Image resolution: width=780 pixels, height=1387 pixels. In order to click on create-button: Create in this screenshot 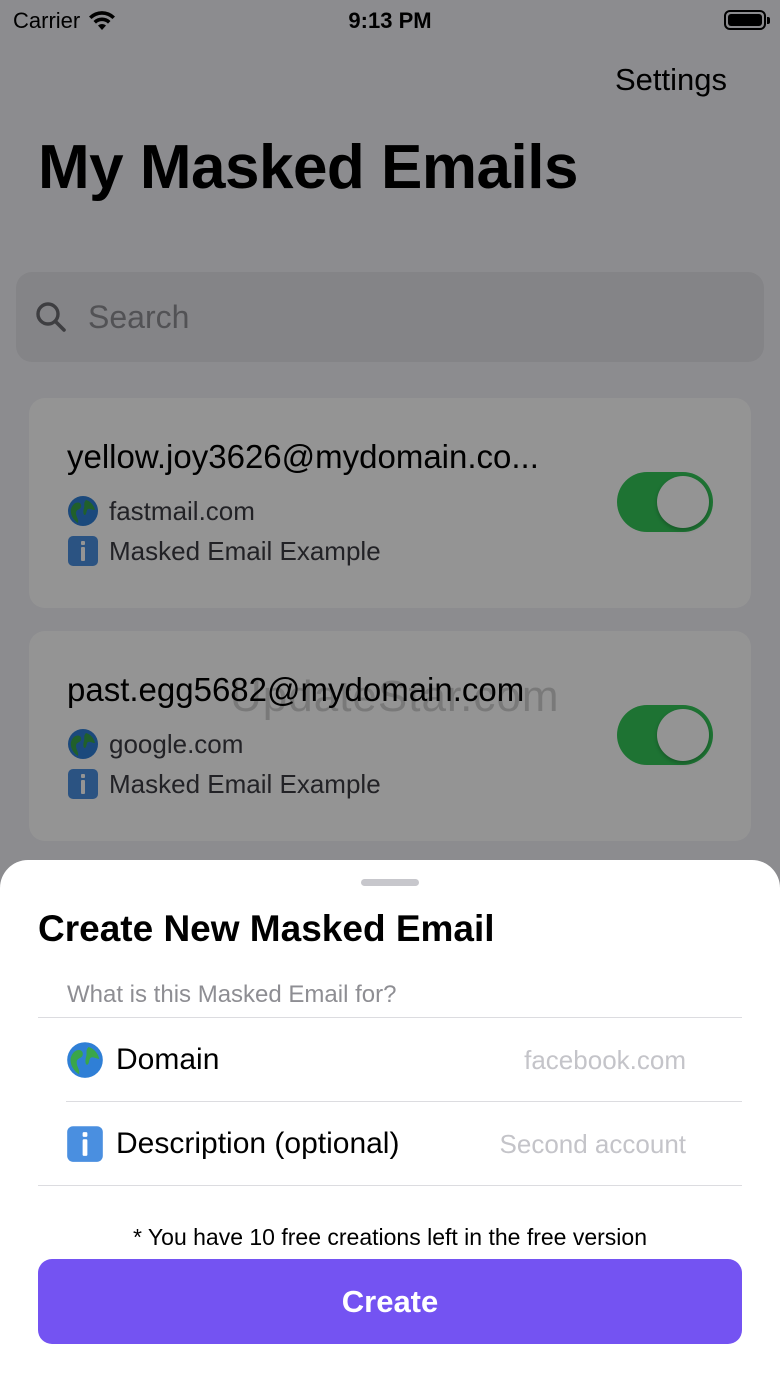, I will do `click(390, 1301)`.